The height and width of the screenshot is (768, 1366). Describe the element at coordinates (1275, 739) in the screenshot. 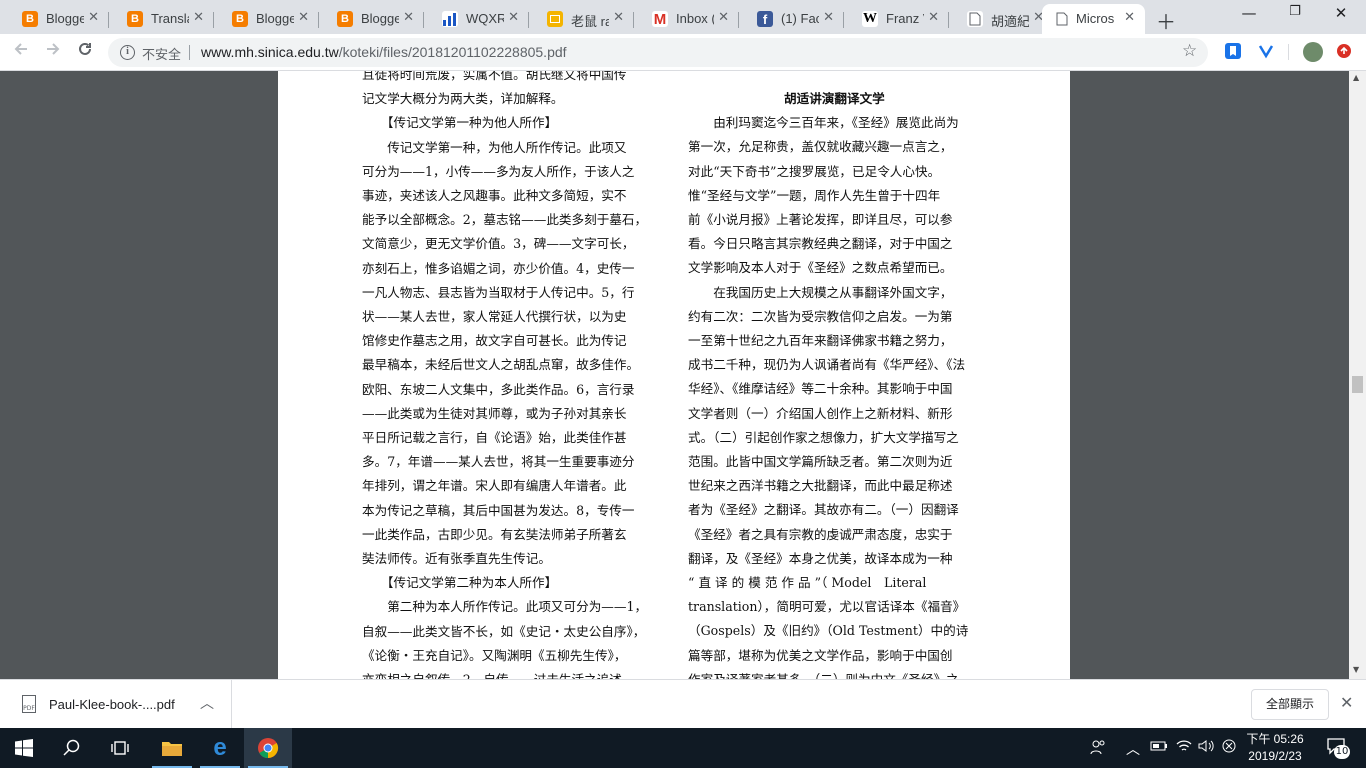

I see `clock-time: 下午 05:26` at that location.